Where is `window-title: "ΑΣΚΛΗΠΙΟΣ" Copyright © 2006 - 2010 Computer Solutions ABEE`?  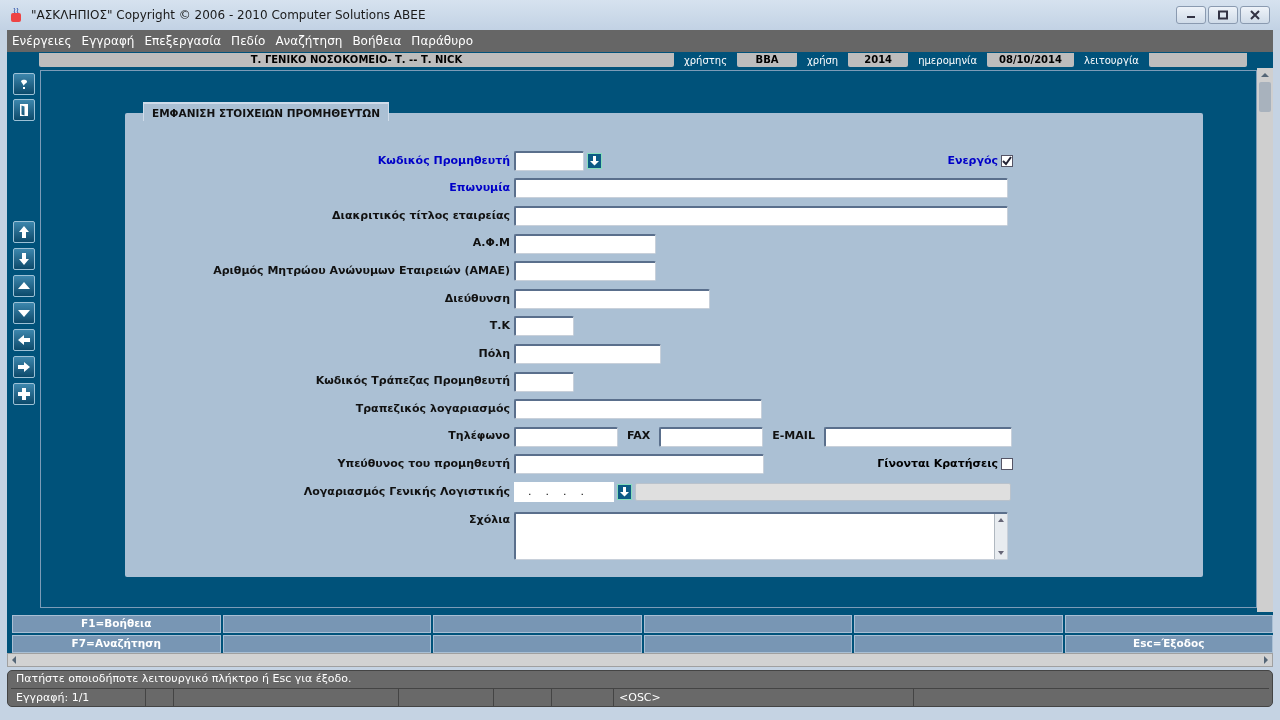
window-title: "ΑΣΚΛΗΠΙΟΣ" Copyright © 2006 - 2010 Computer Solutions ABEE is located at coordinates (228, 15).